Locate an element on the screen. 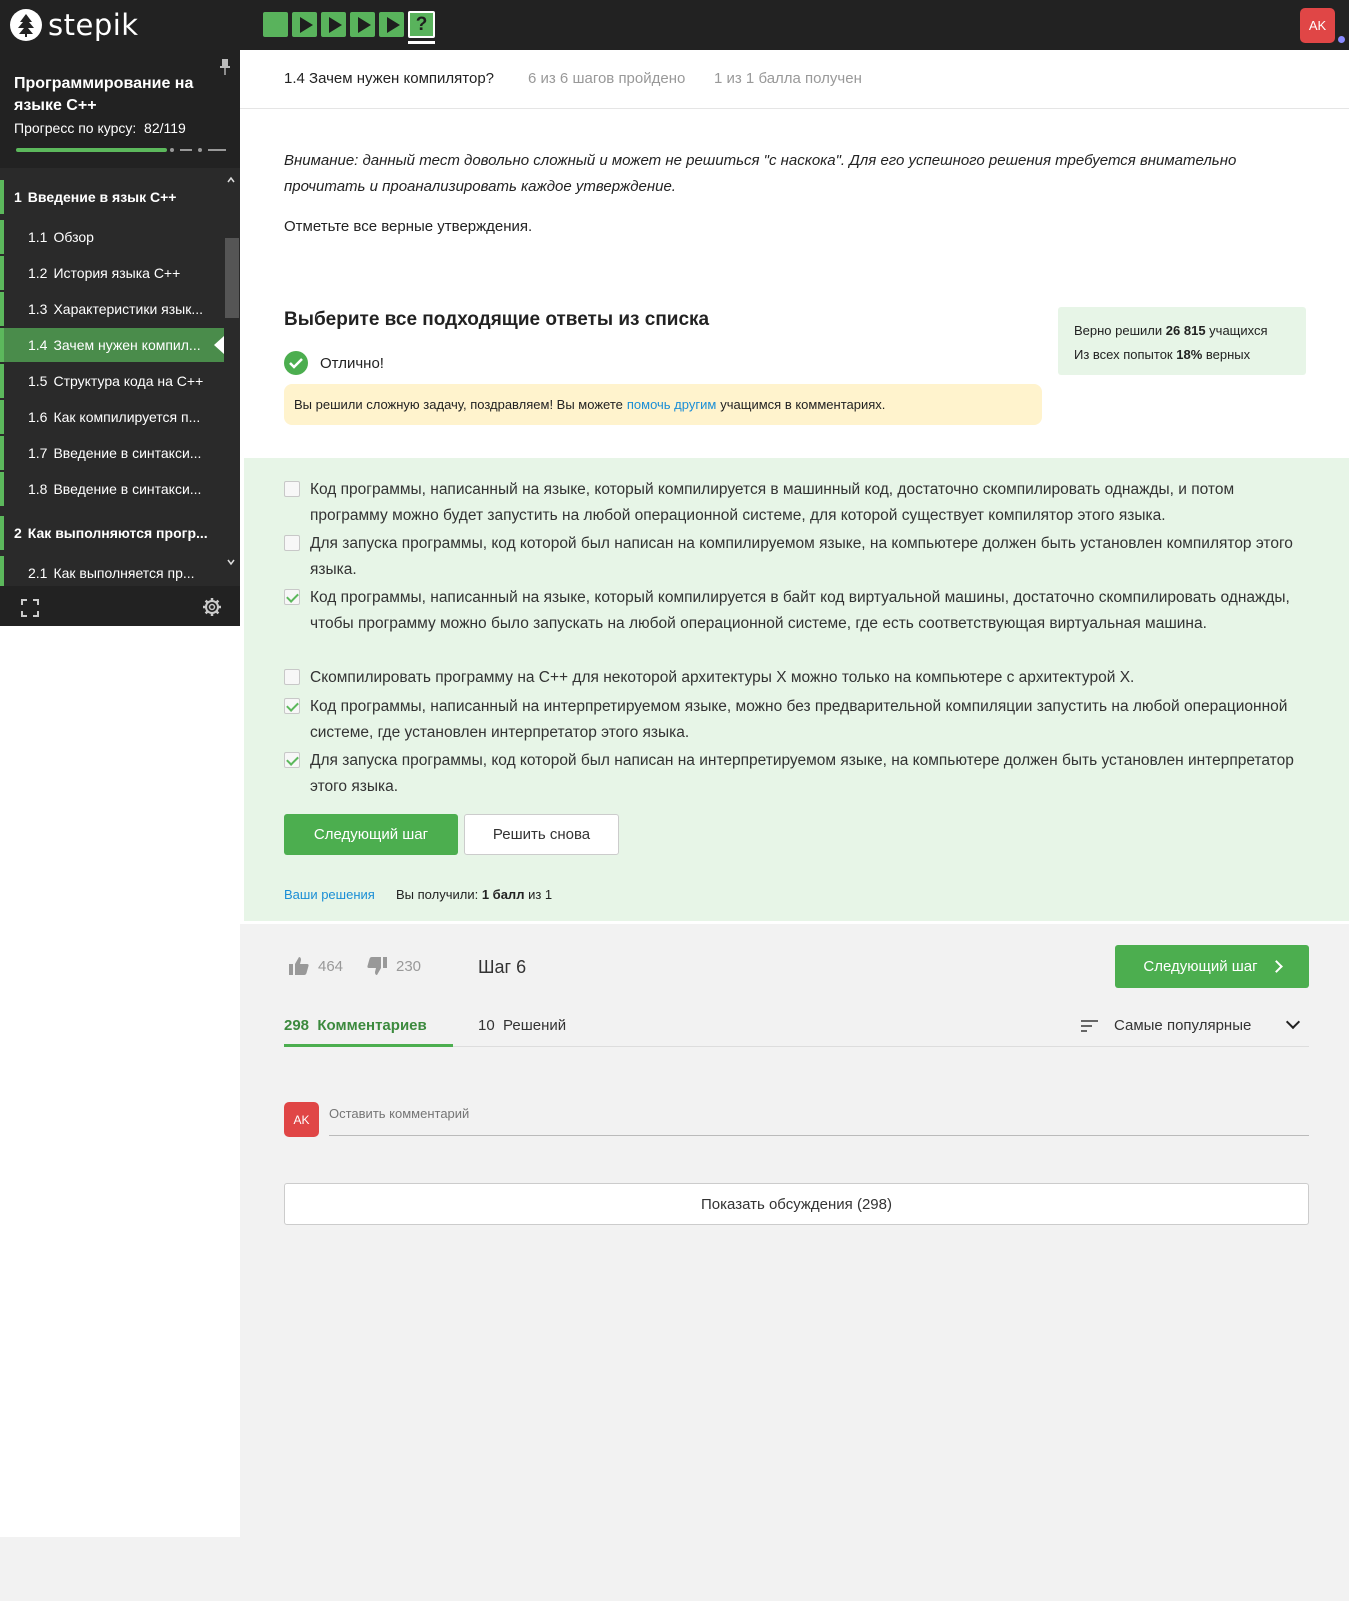  progress-bar is located at coordinates (91, 150).